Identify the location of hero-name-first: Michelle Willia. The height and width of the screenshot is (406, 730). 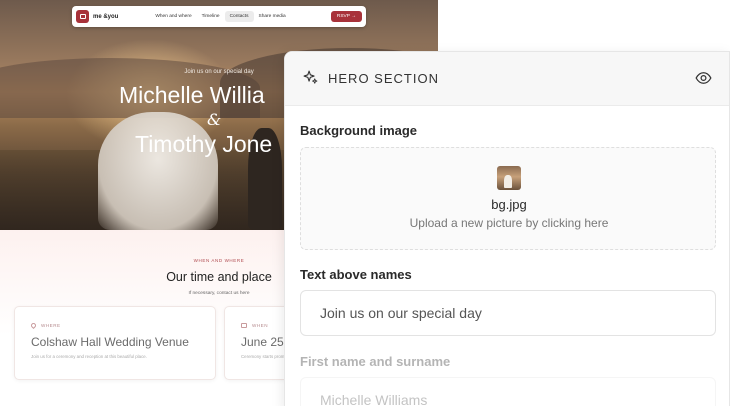
(192, 95).